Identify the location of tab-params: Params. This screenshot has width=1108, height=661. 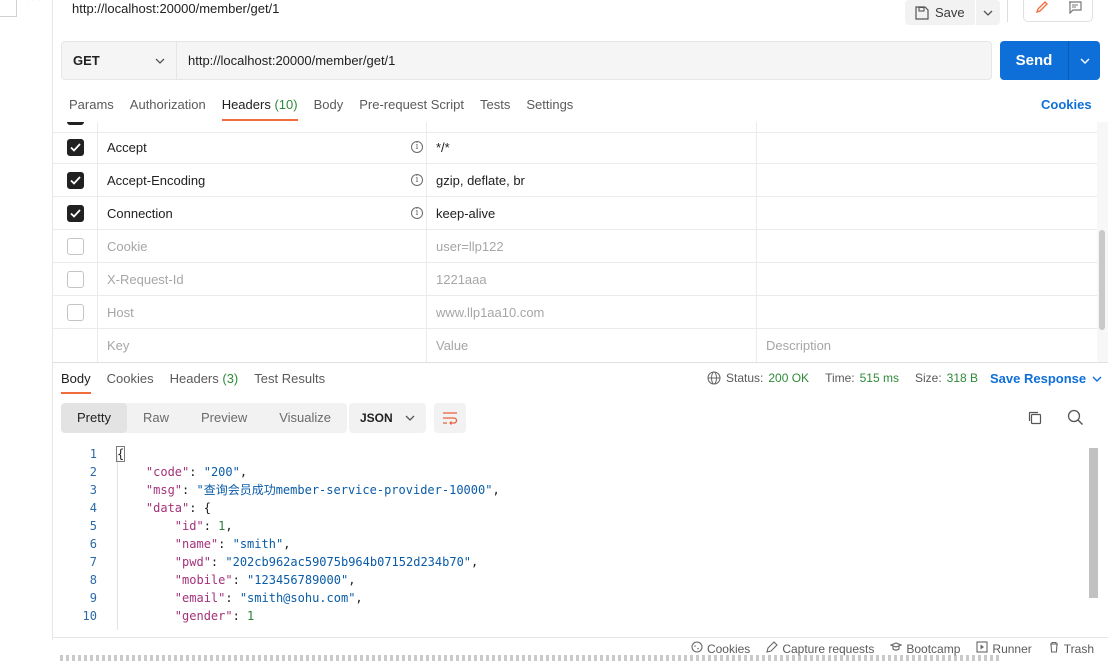
(91, 105).